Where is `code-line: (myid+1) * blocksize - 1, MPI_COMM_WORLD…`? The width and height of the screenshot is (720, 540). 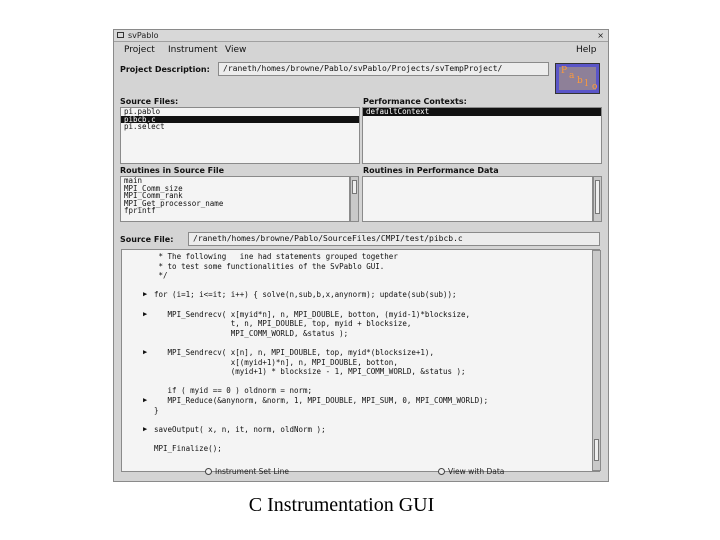 code-line: (myid+1) * blocksize - 1, MPI_COMM_WORLD… is located at coordinates (310, 371).